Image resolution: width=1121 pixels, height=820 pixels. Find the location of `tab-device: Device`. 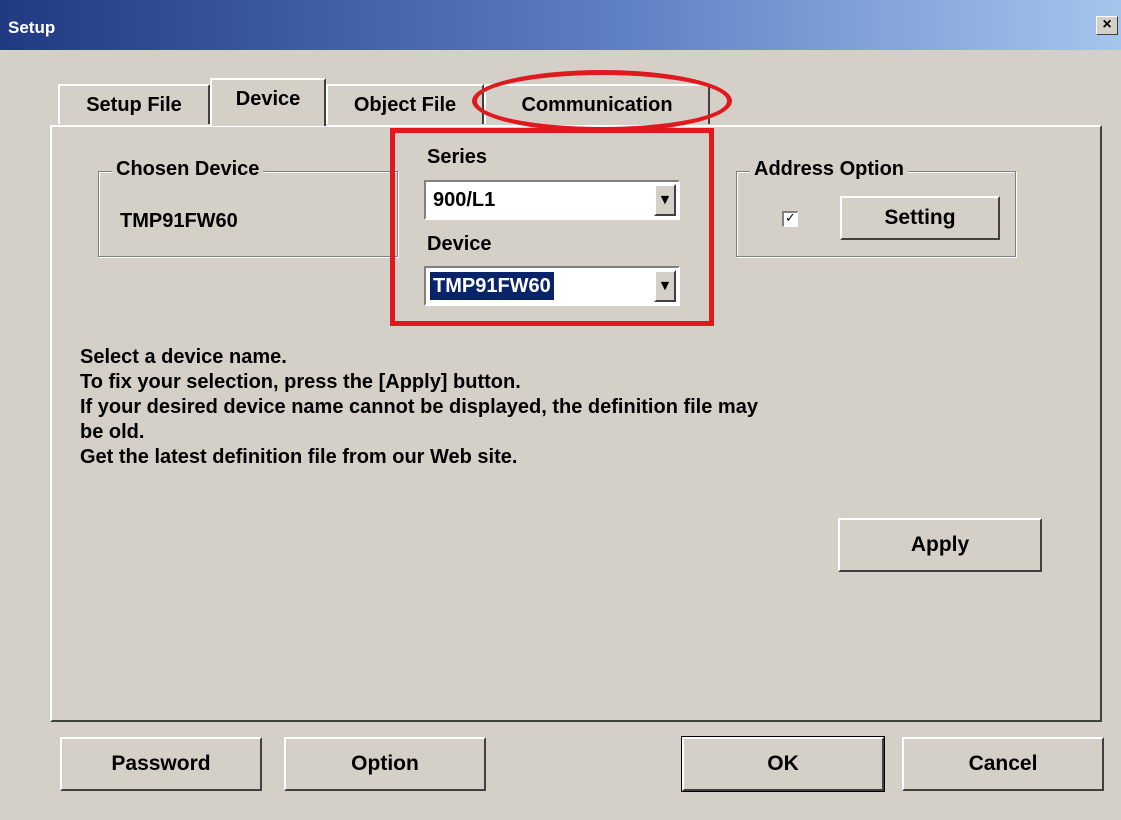

tab-device: Device is located at coordinates (268, 102).